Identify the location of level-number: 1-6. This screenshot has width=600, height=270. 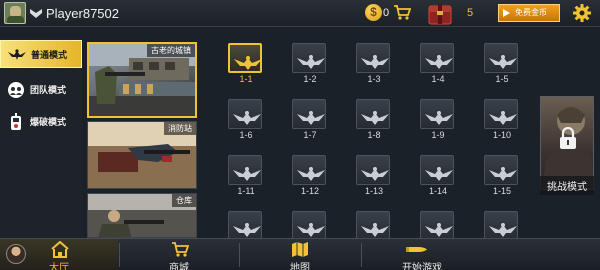
(246, 135).